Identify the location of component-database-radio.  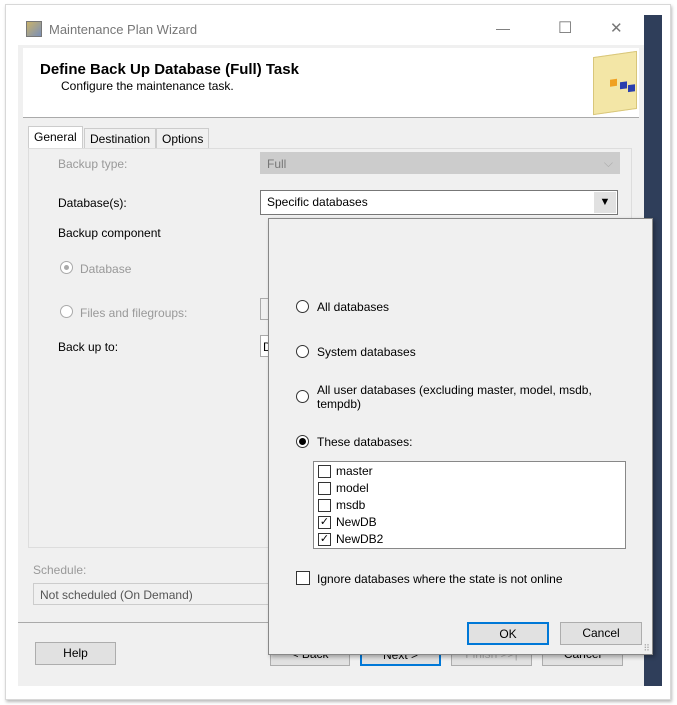
(66, 267).